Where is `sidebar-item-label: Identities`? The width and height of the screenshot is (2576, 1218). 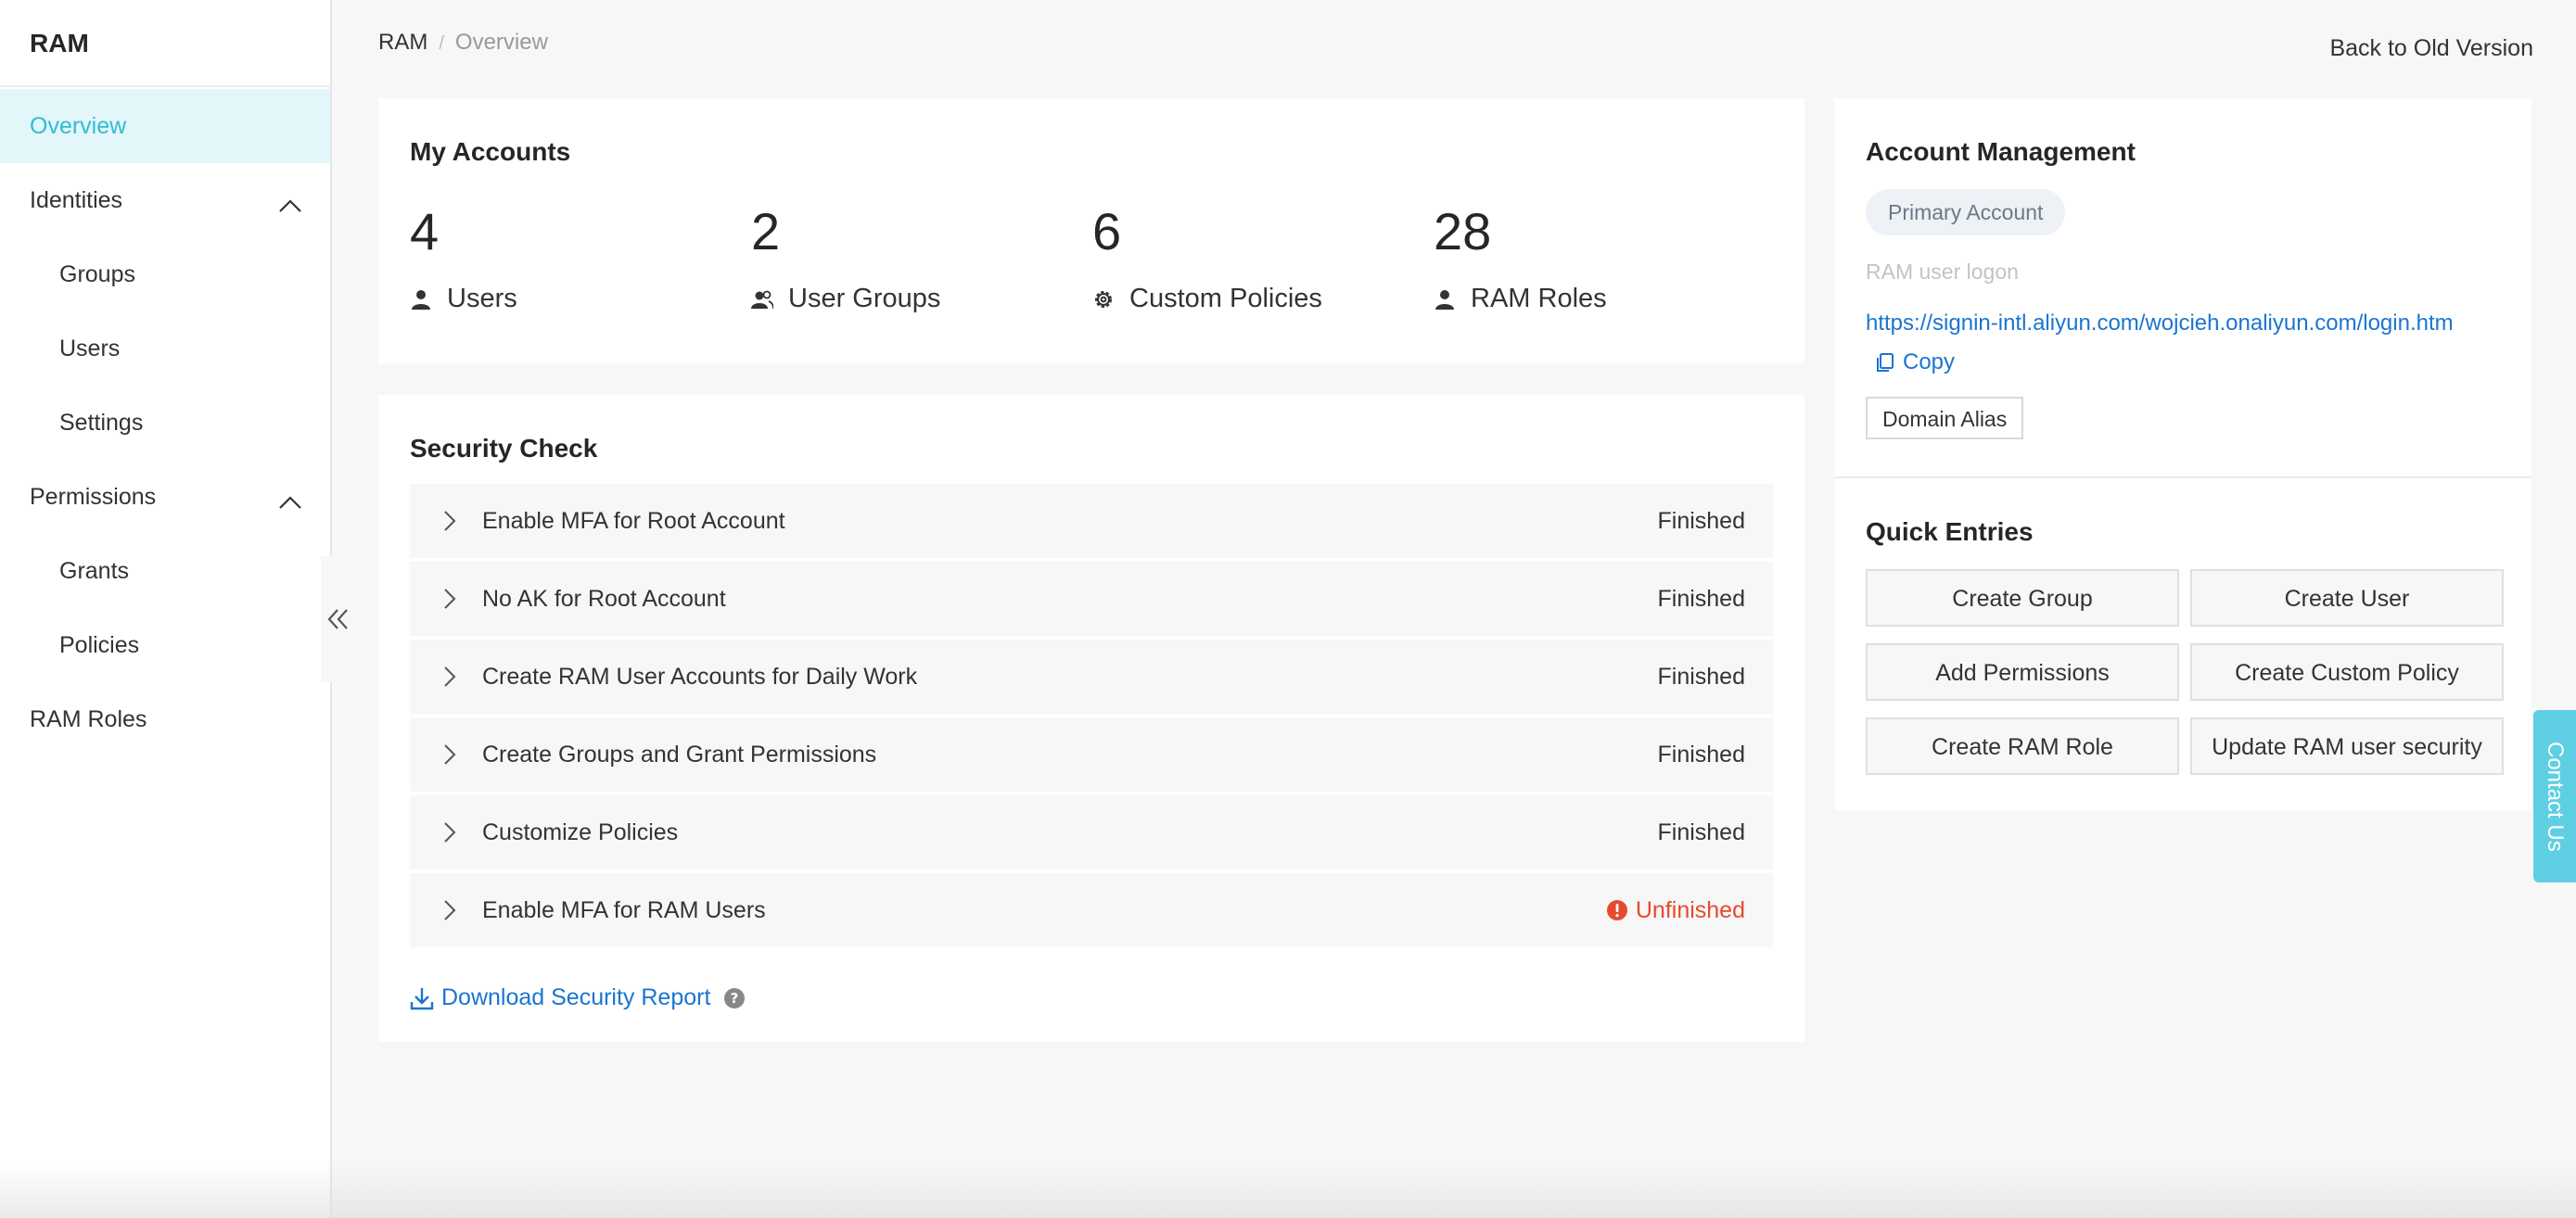 sidebar-item-label: Identities is located at coordinates (76, 200).